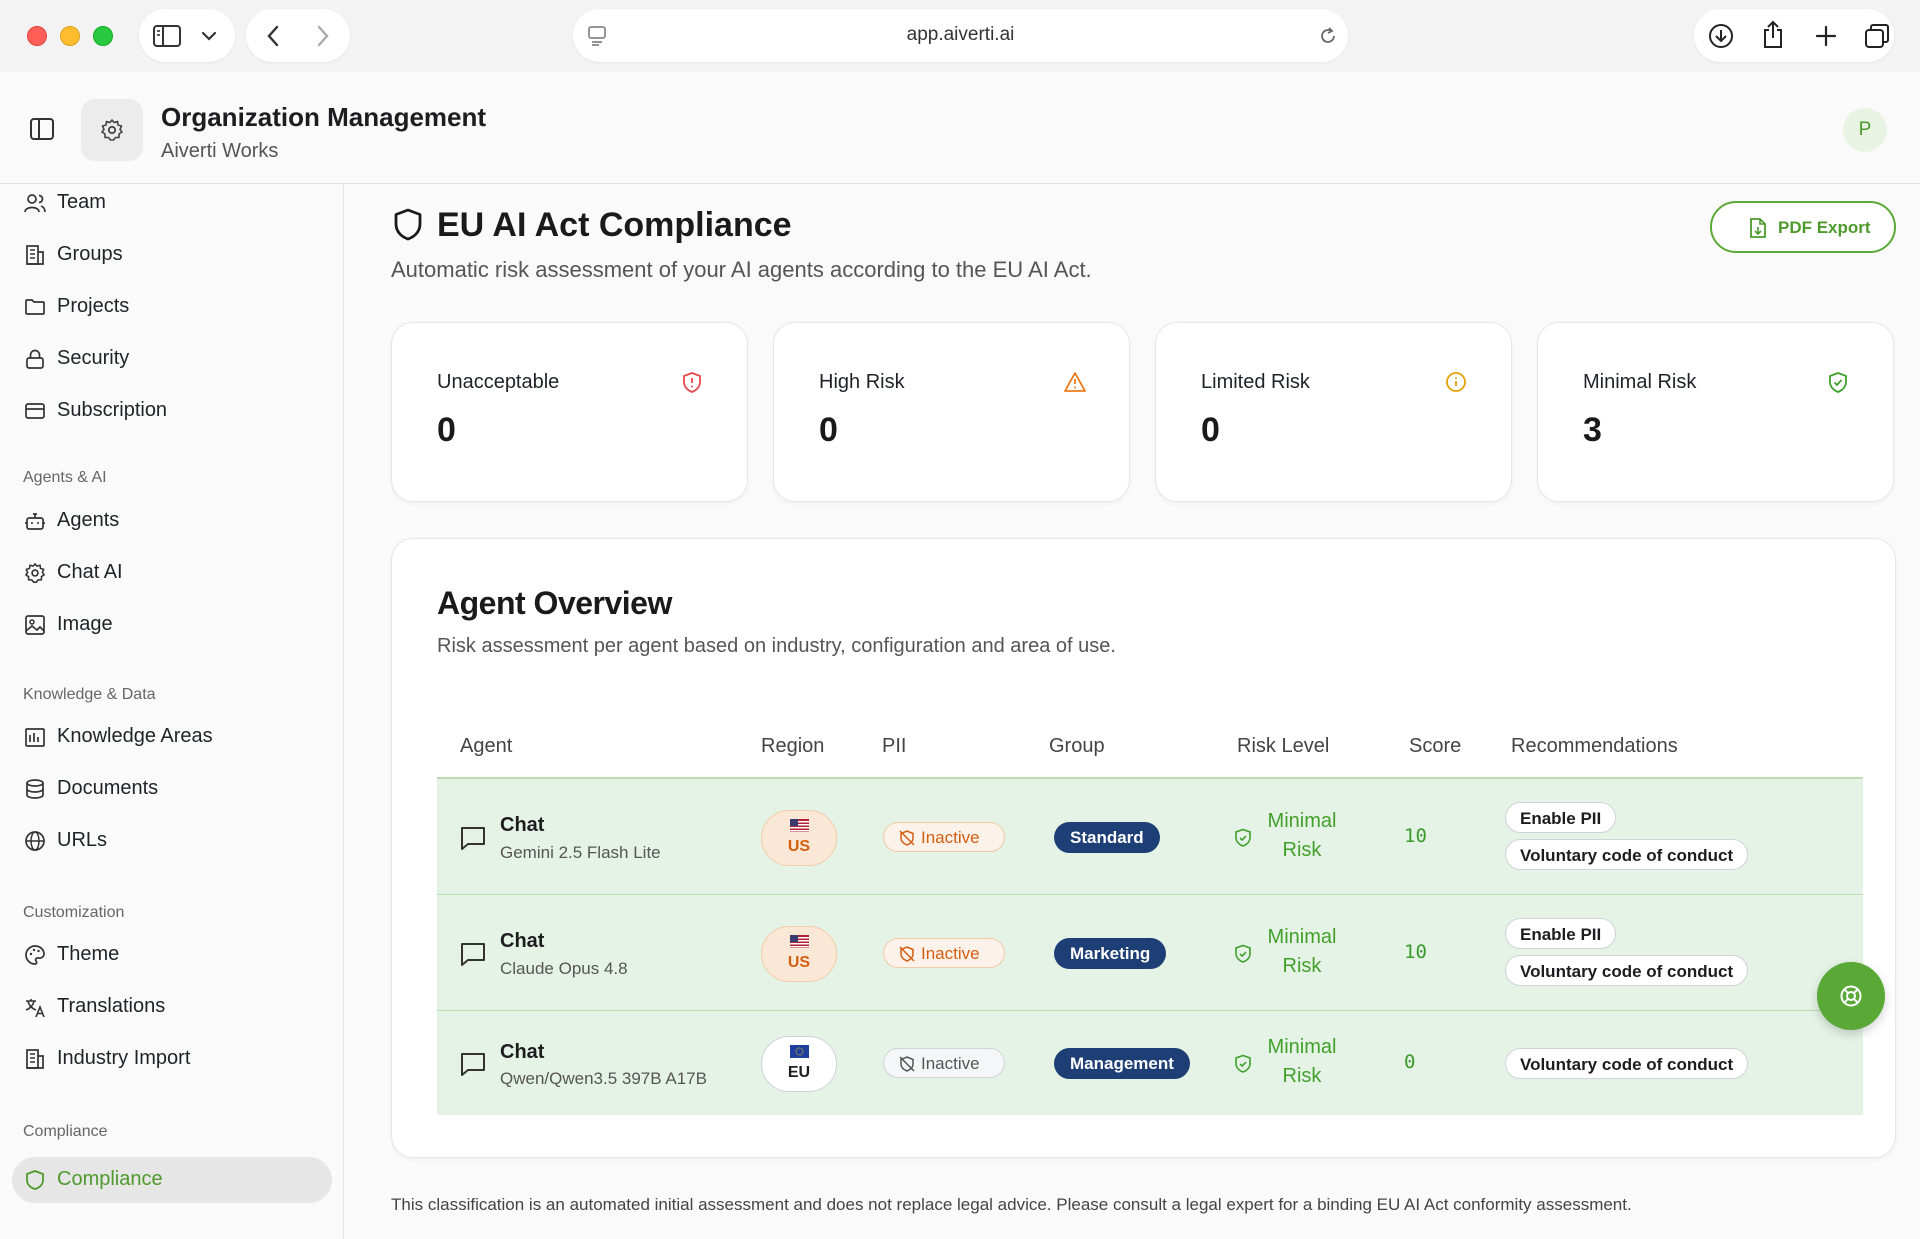 The height and width of the screenshot is (1239, 1920). I want to click on tabs-overview-icon, so click(1877, 36).